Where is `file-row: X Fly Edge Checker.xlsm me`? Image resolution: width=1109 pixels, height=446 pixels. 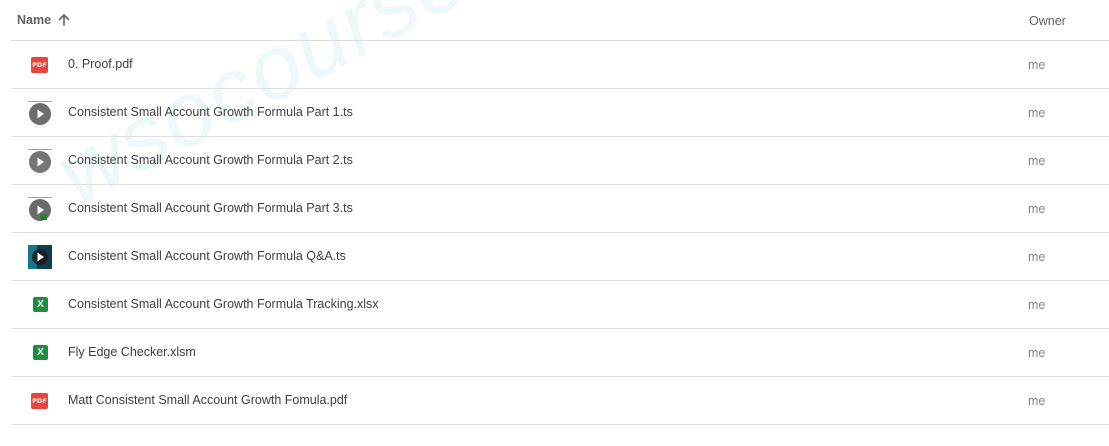 file-row: X Fly Edge Checker.xlsm me is located at coordinates (560, 353).